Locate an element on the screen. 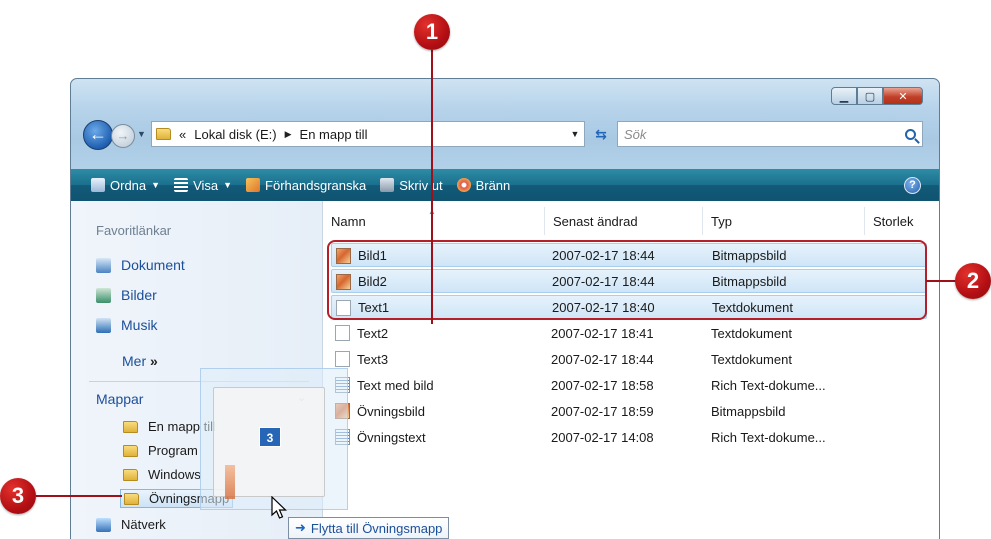  preview-icon is located at coordinates (253, 185).